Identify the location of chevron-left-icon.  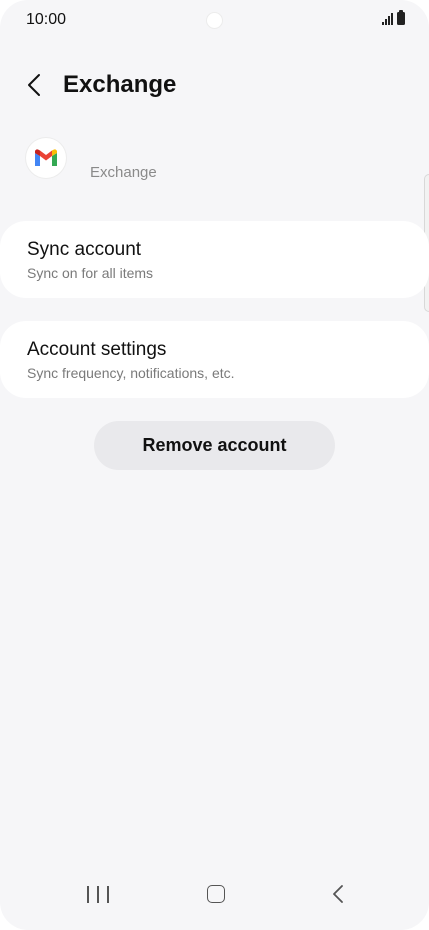
(35, 85).